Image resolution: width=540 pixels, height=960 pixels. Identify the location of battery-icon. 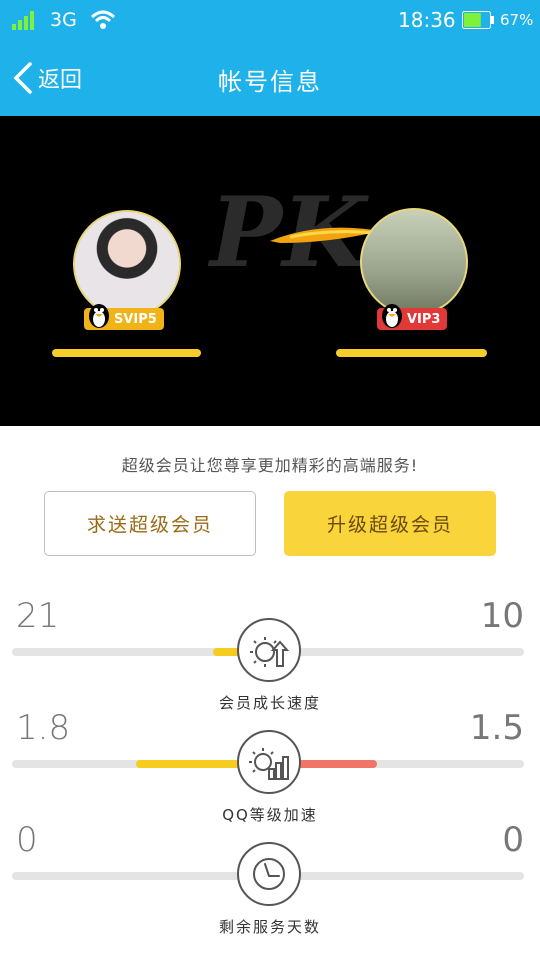
(478, 20).